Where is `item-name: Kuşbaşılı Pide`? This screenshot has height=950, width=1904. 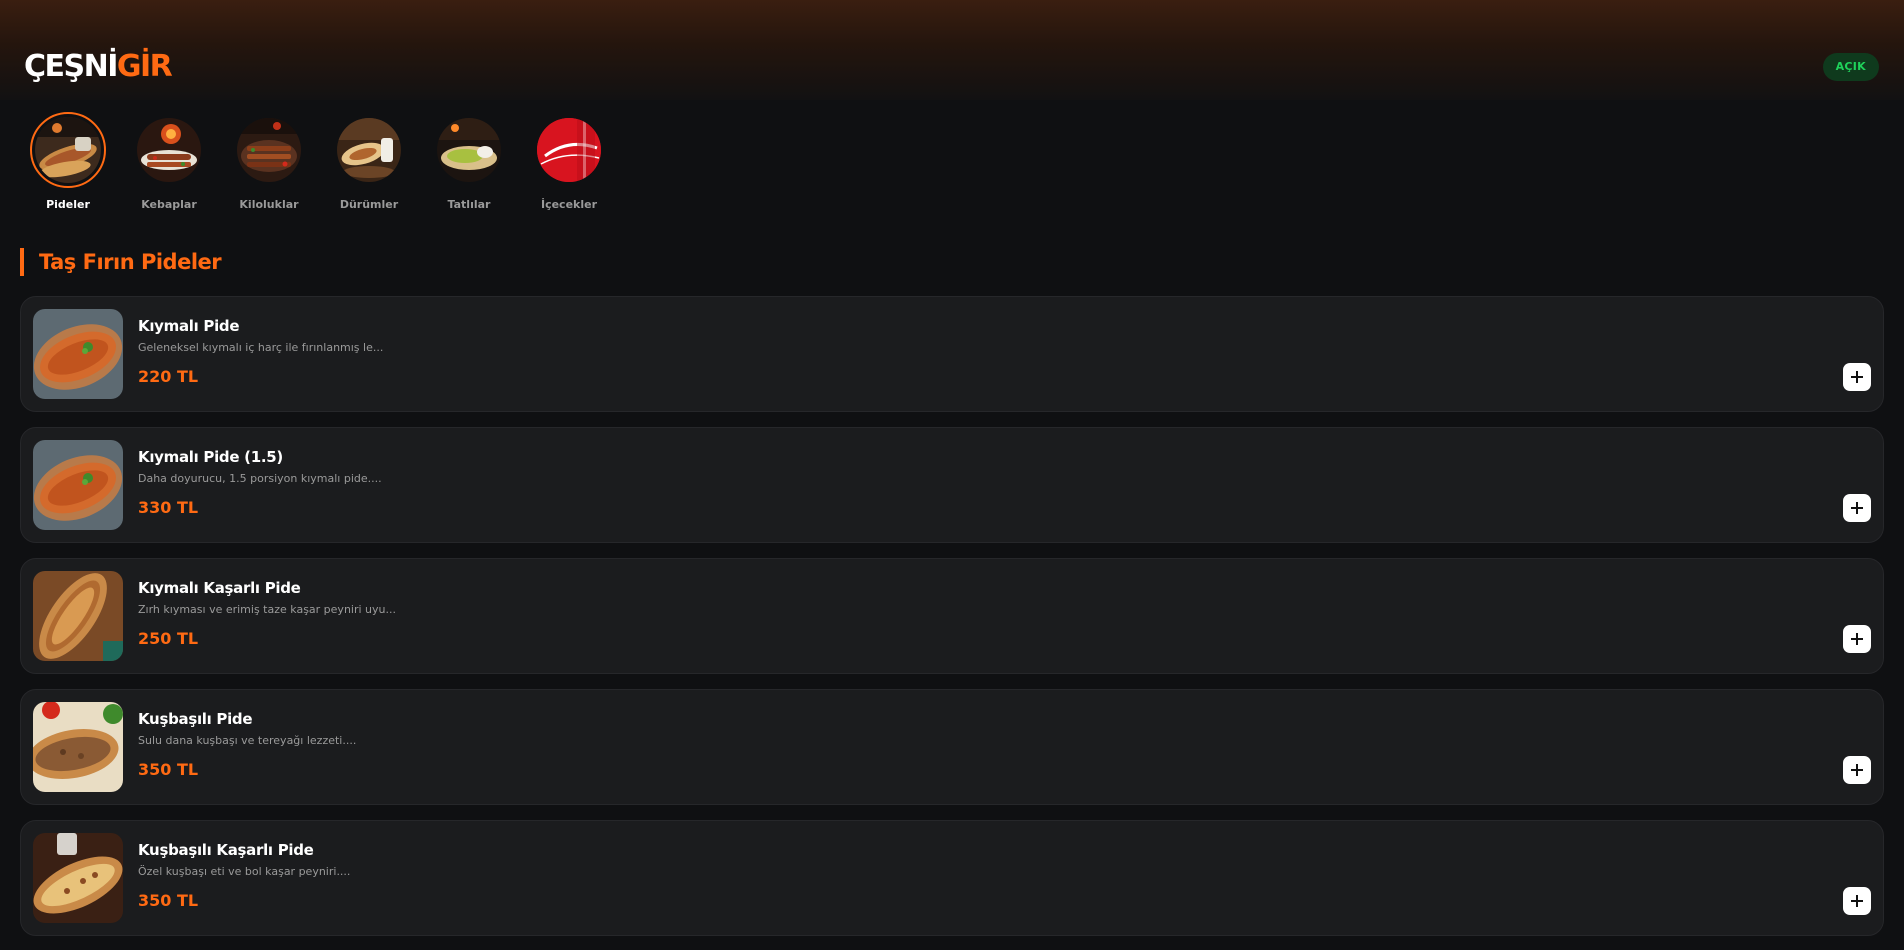 item-name: Kuşbaşılı Pide is located at coordinates (195, 719).